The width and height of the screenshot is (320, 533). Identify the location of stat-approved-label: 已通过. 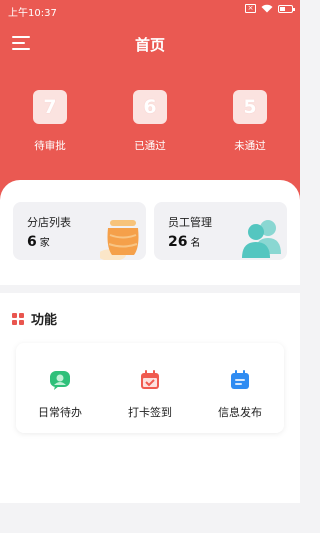
(150, 146).